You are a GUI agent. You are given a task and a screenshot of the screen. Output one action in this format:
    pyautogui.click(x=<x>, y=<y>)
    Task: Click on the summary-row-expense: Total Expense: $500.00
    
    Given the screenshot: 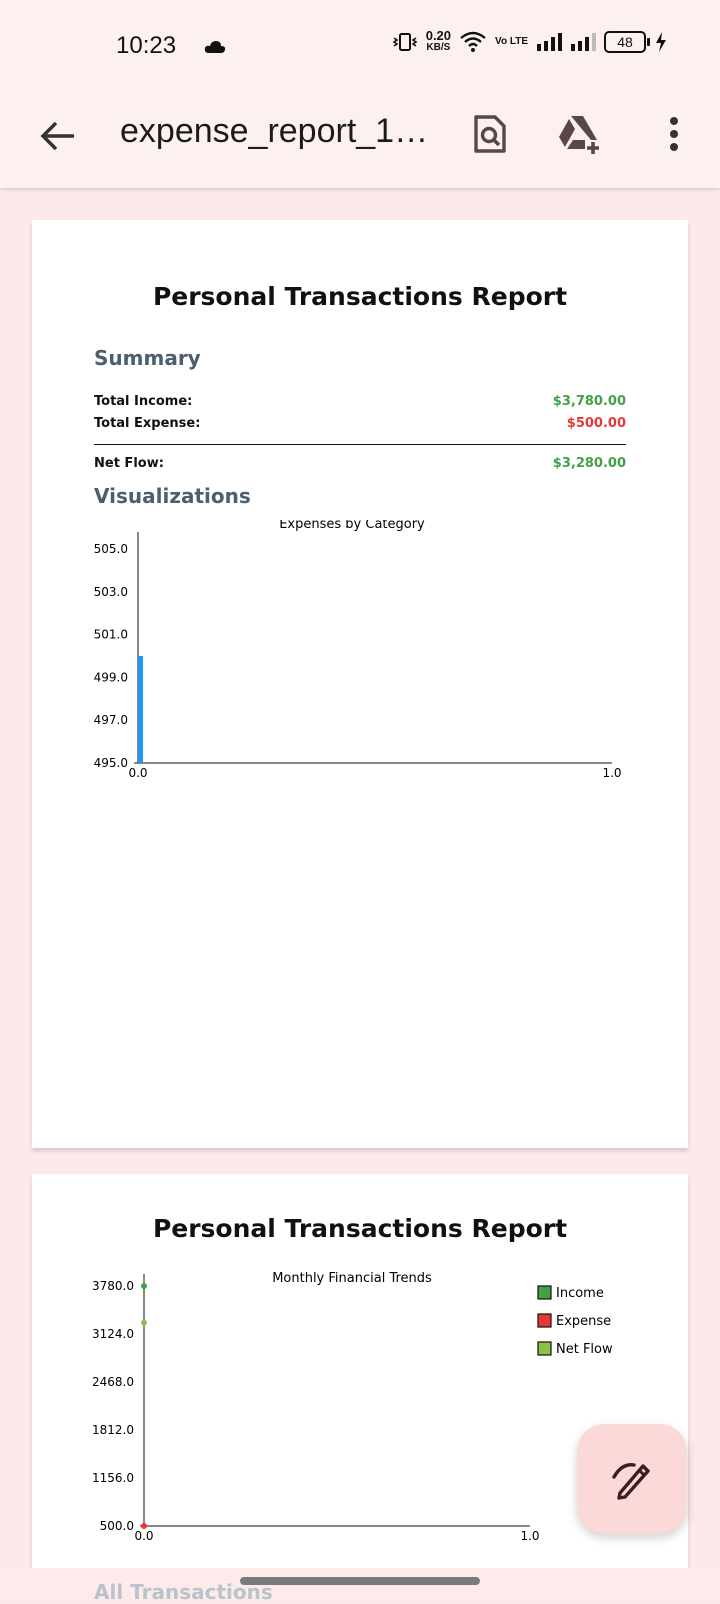 What is the action you would take?
    pyautogui.click(x=360, y=423)
    